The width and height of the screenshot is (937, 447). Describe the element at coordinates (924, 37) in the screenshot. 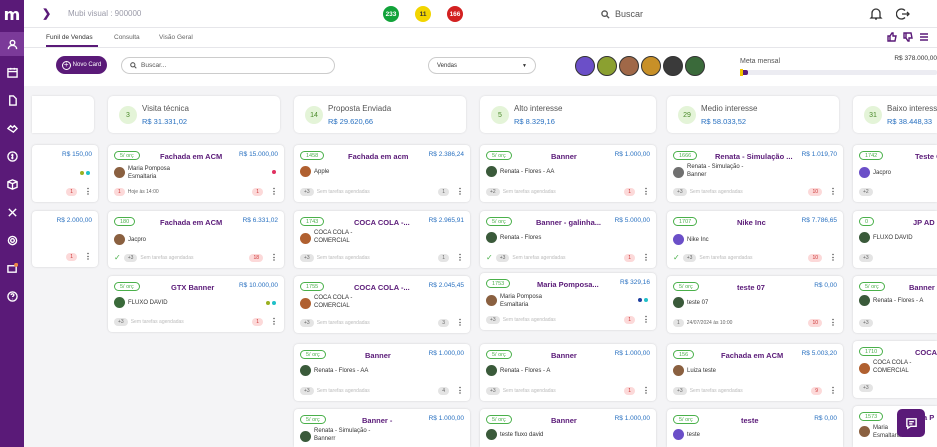

I see `menu-icon` at that location.